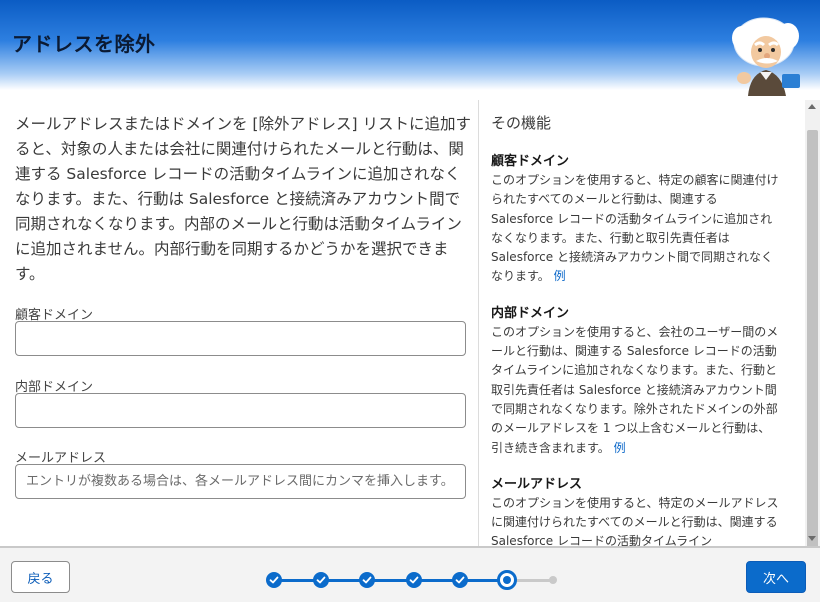 This screenshot has width=820, height=602. Describe the element at coordinates (766, 56) in the screenshot. I see `einstein-mascot-icon` at that location.